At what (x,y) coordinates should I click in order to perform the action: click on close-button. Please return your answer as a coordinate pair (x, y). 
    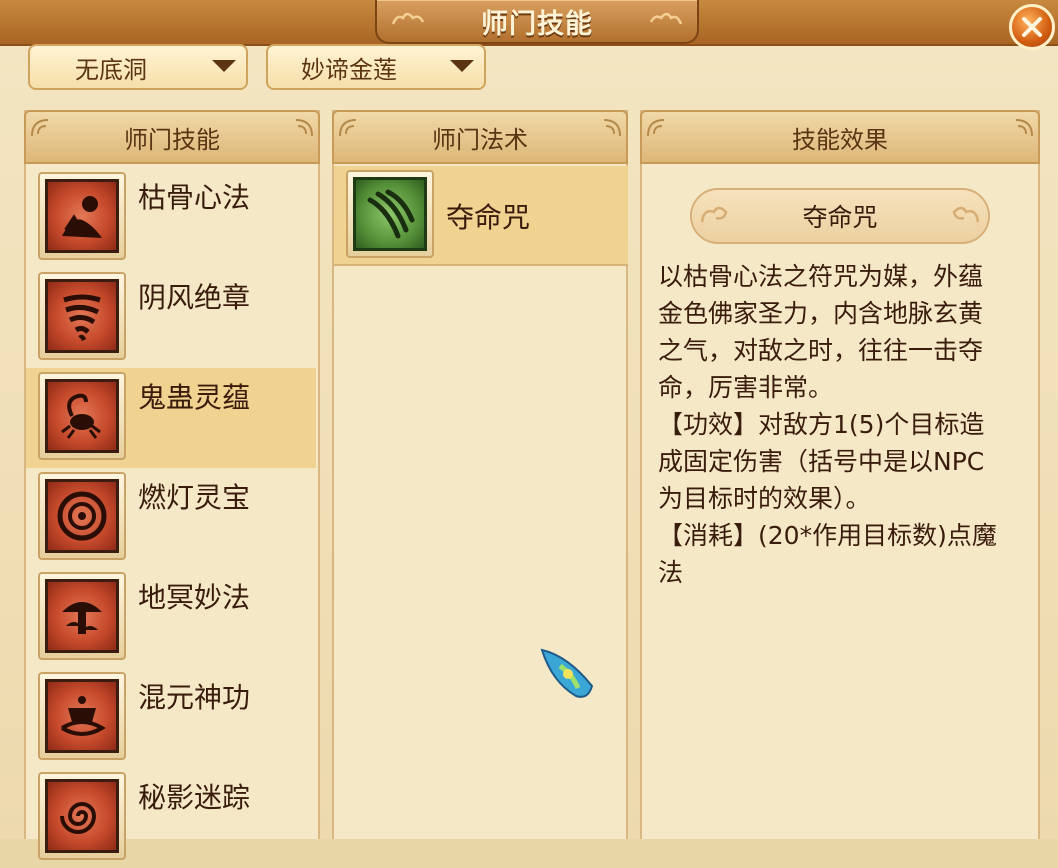
    Looking at the image, I should click on (1032, 27).